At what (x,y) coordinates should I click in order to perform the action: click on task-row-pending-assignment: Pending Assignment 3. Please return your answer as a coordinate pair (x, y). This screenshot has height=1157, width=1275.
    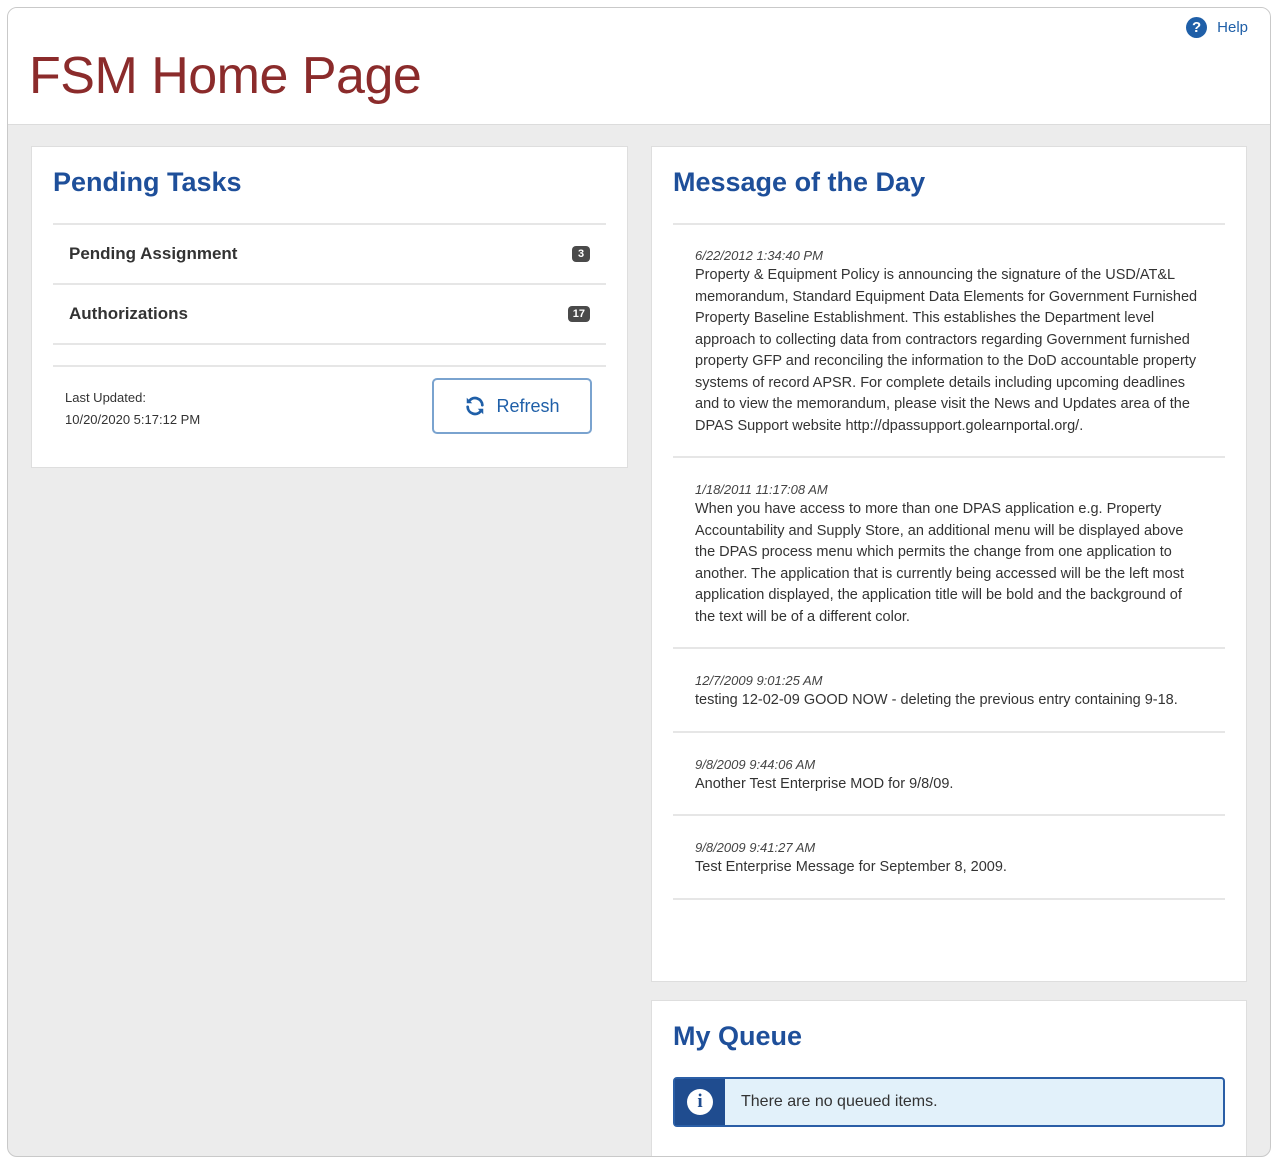
    Looking at the image, I should click on (329, 254).